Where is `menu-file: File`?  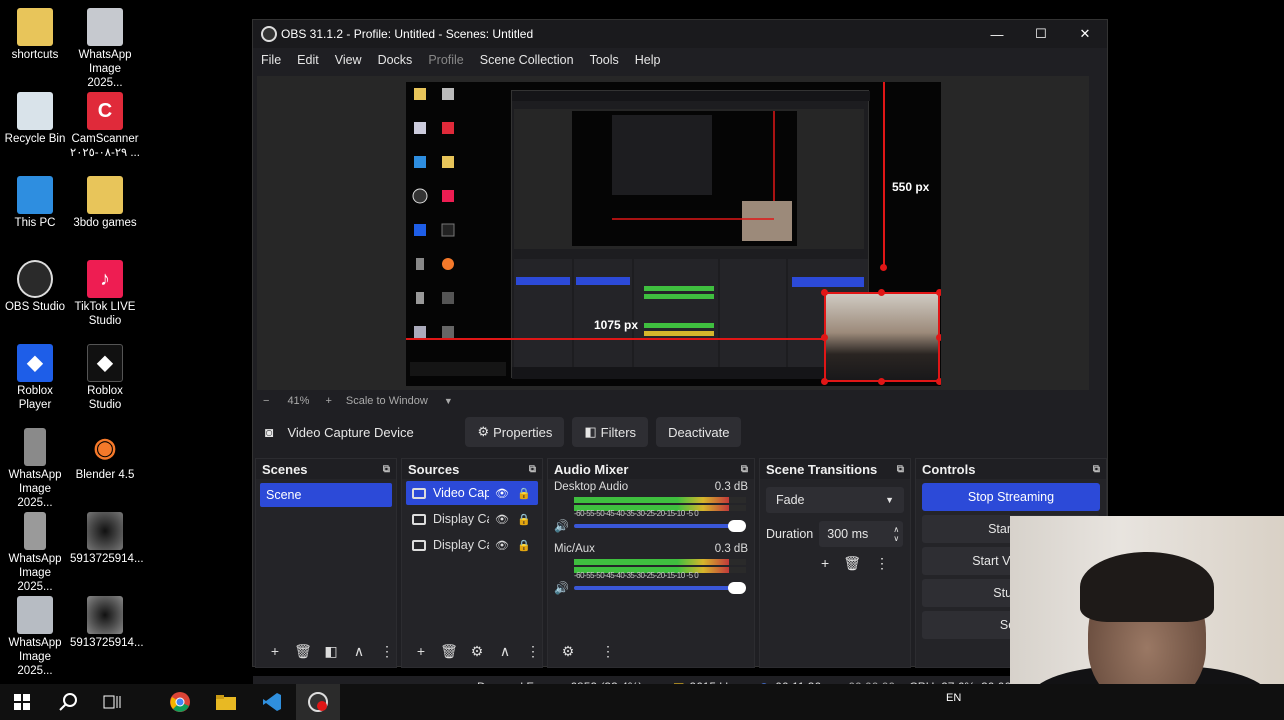 menu-file: File is located at coordinates (271, 60).